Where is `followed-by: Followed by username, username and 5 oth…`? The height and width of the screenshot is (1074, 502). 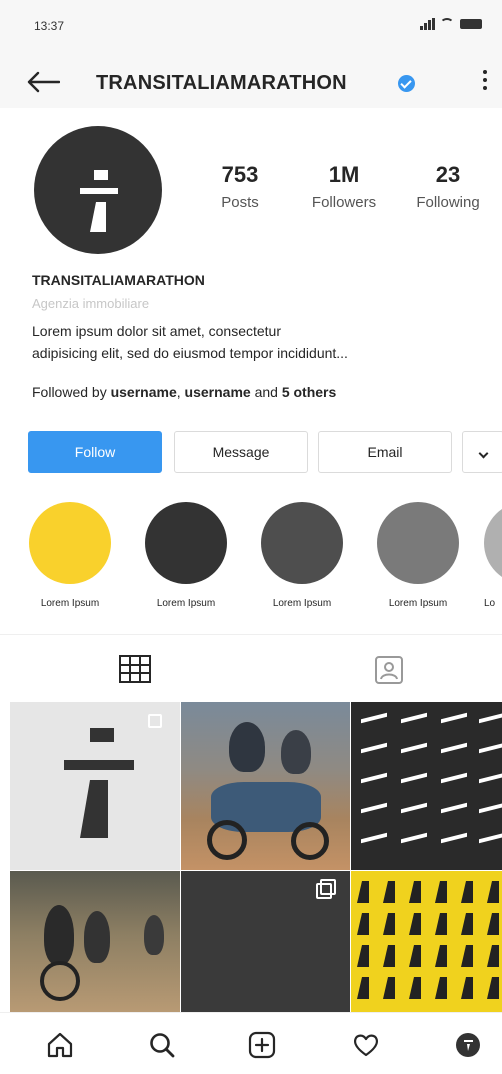
followed-by: Followed by username, username and 5 oth… is located at coordinates (184, 392).